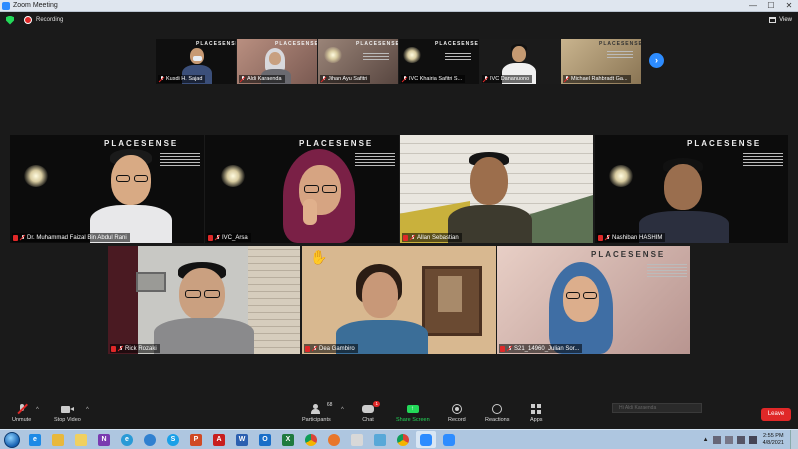  What do you see at coordinates (319, 257) in the screenshot?
I see `raised-hand-icon: ✋` at bounding box center [319, 257].